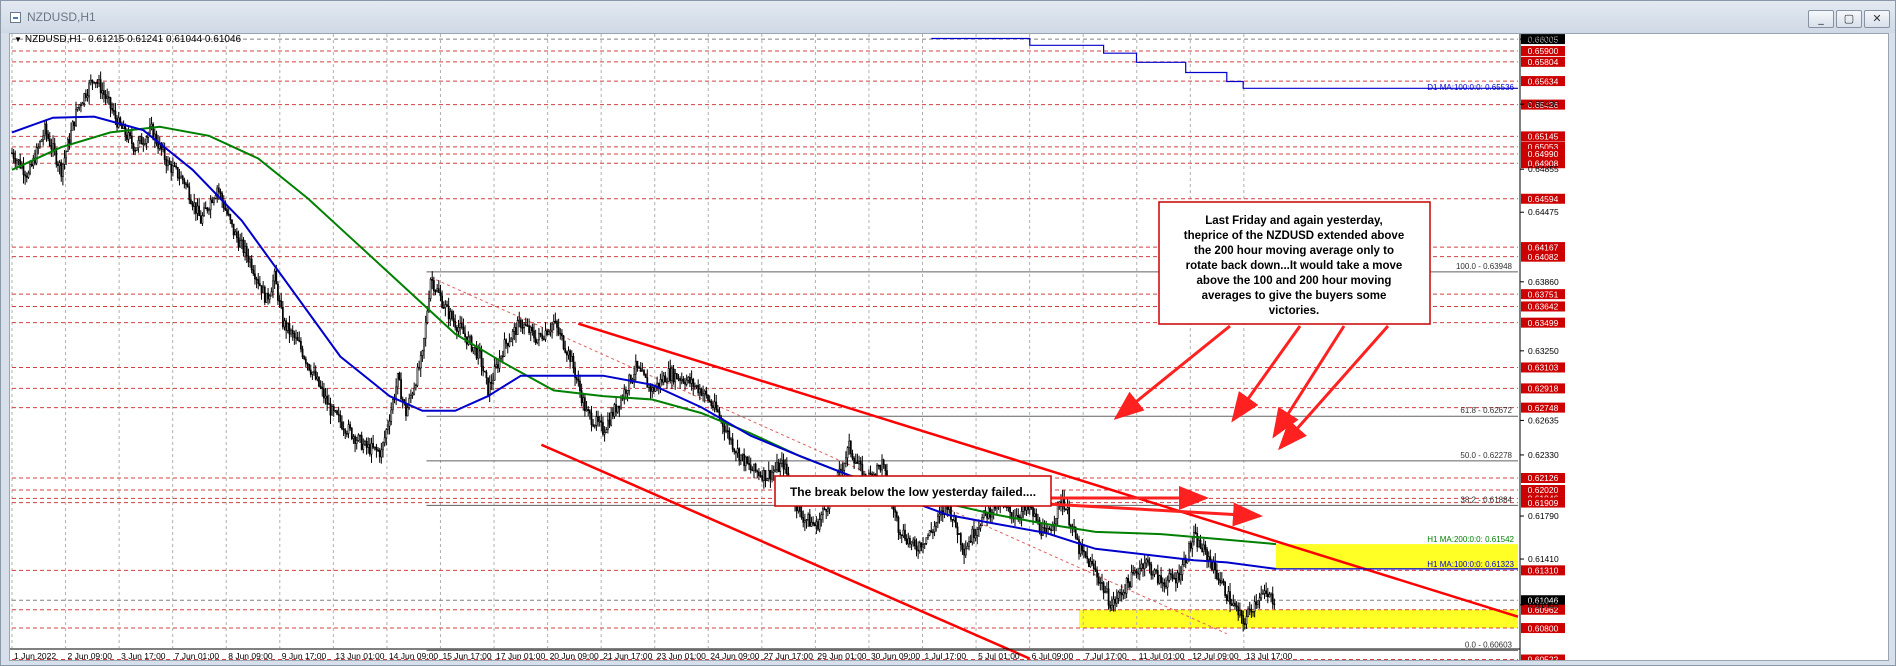 The width and height of the screenshot is (1896, 666). I want to click on collapse-triangle-icon: ▼, so click(18, 39).